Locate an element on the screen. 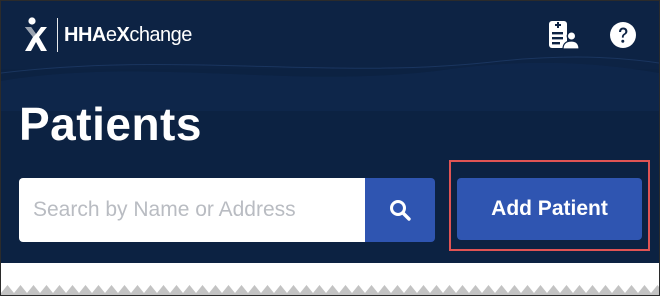 The image size is (660, 296). hhaexchange-logo: HHAeXchange is located at coordinates (107, 35).